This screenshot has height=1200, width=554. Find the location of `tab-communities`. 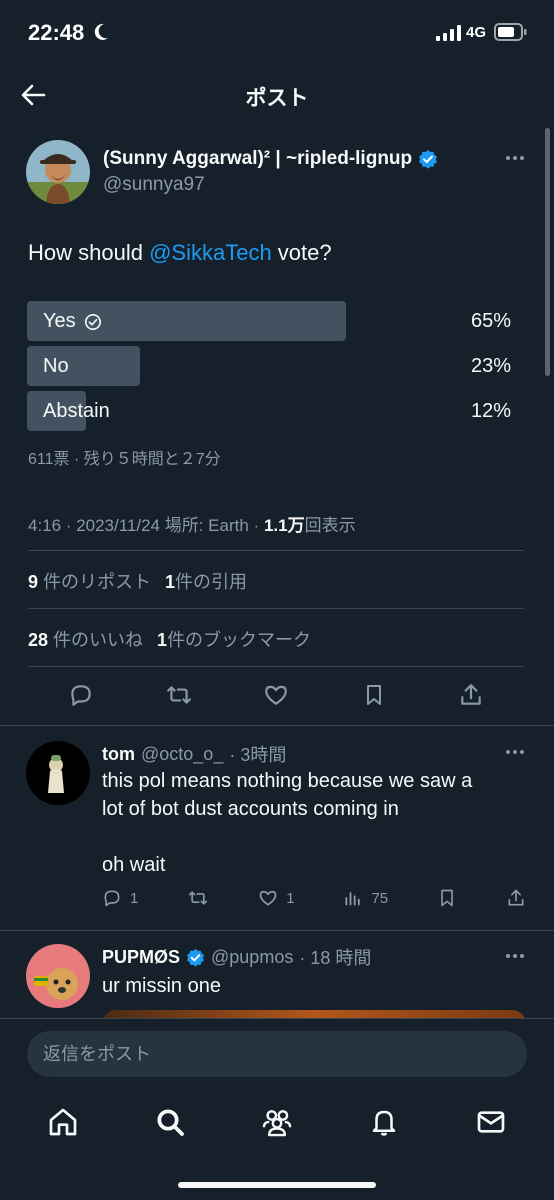

tab-communities is located at coordinates (277, 1122).